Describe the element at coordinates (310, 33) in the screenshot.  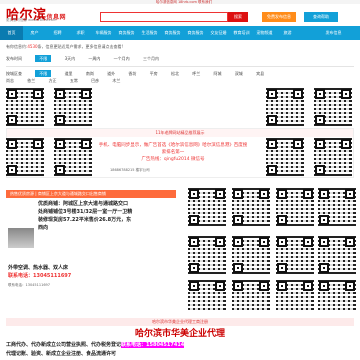
I see `nav-blank` at that location.